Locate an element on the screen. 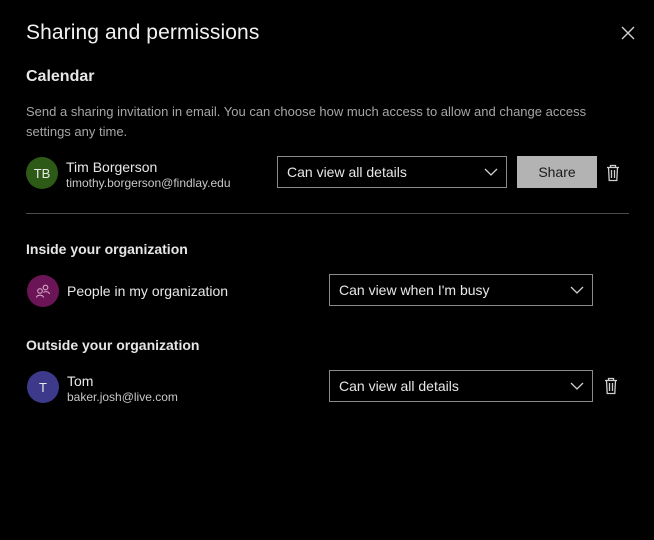 The height and width of the screenshot is (540, 654). invitee-permission-select: Can view all details is located at coordinates (392, 172).